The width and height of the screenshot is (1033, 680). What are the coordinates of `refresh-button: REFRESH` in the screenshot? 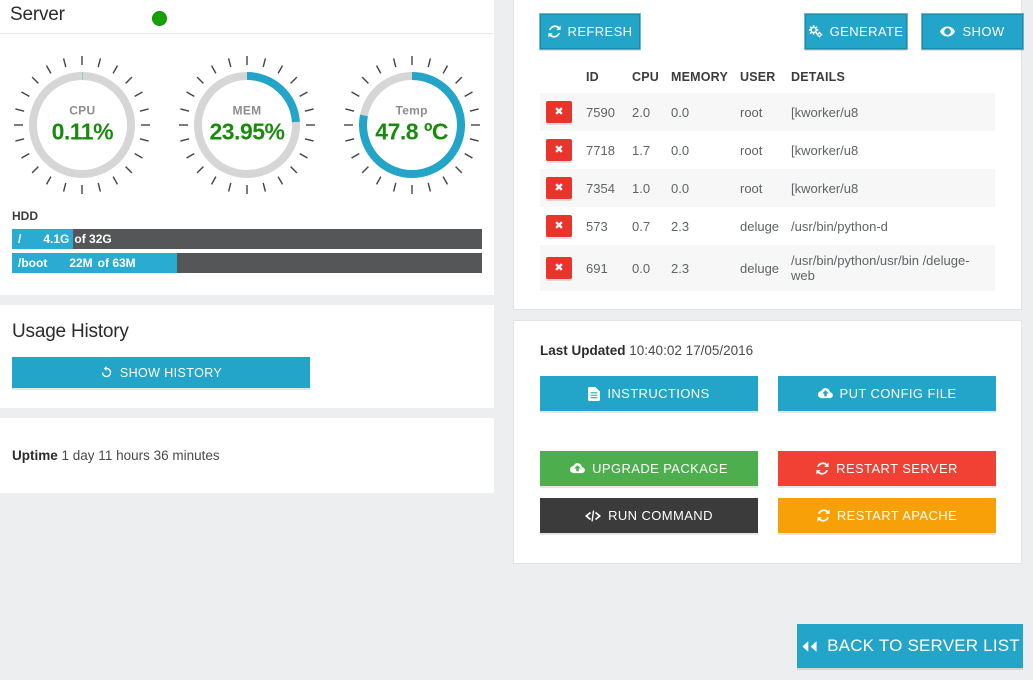 It's located at (590, 31).